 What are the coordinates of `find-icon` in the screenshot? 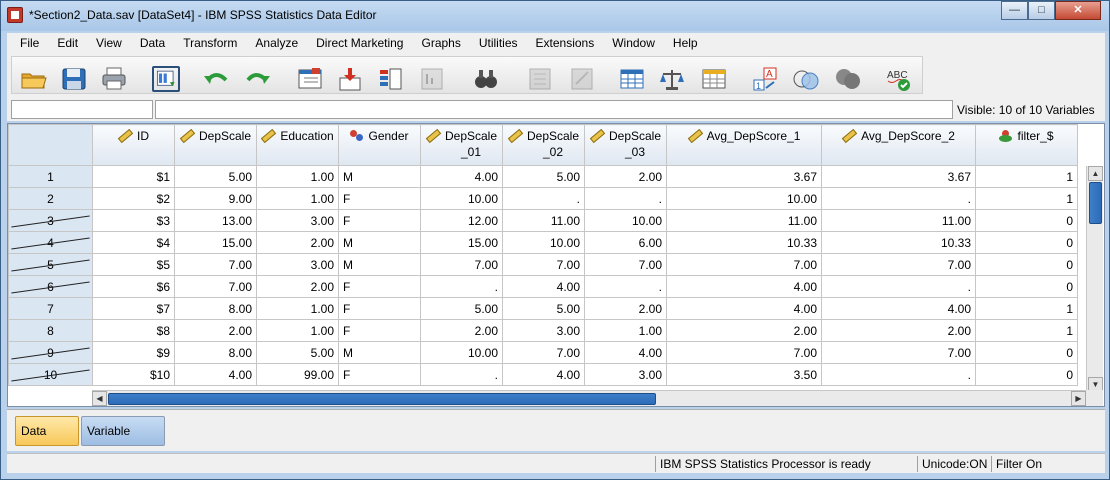 It's located at (486, 79).